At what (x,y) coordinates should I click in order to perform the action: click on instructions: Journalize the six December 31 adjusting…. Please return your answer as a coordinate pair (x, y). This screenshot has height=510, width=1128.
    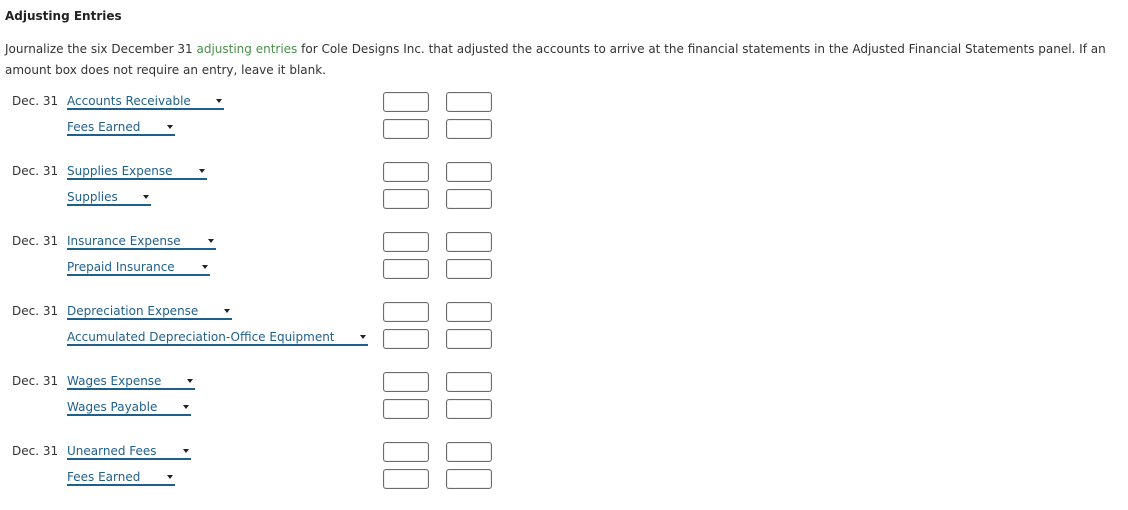
    Looking at the image, I should click on (565, 60).